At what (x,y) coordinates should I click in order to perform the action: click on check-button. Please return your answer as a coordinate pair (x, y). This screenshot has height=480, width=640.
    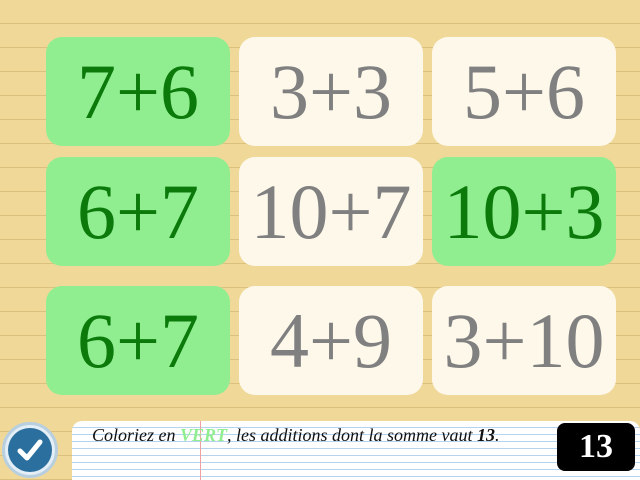
    Looking at the image, I should click on (30, 450).